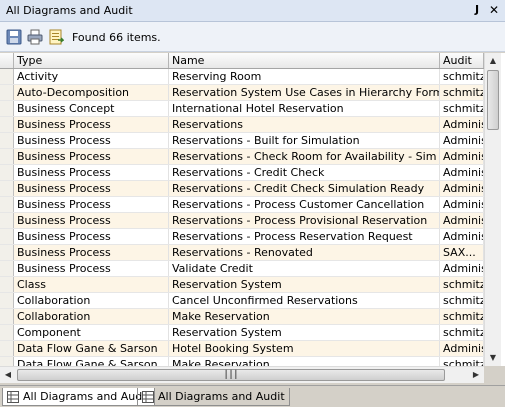 Image resolution: width=505 pixels, height=407 pixels. I want to click on table-row: Activity Reserving Room schmitz, so click(242, 77).